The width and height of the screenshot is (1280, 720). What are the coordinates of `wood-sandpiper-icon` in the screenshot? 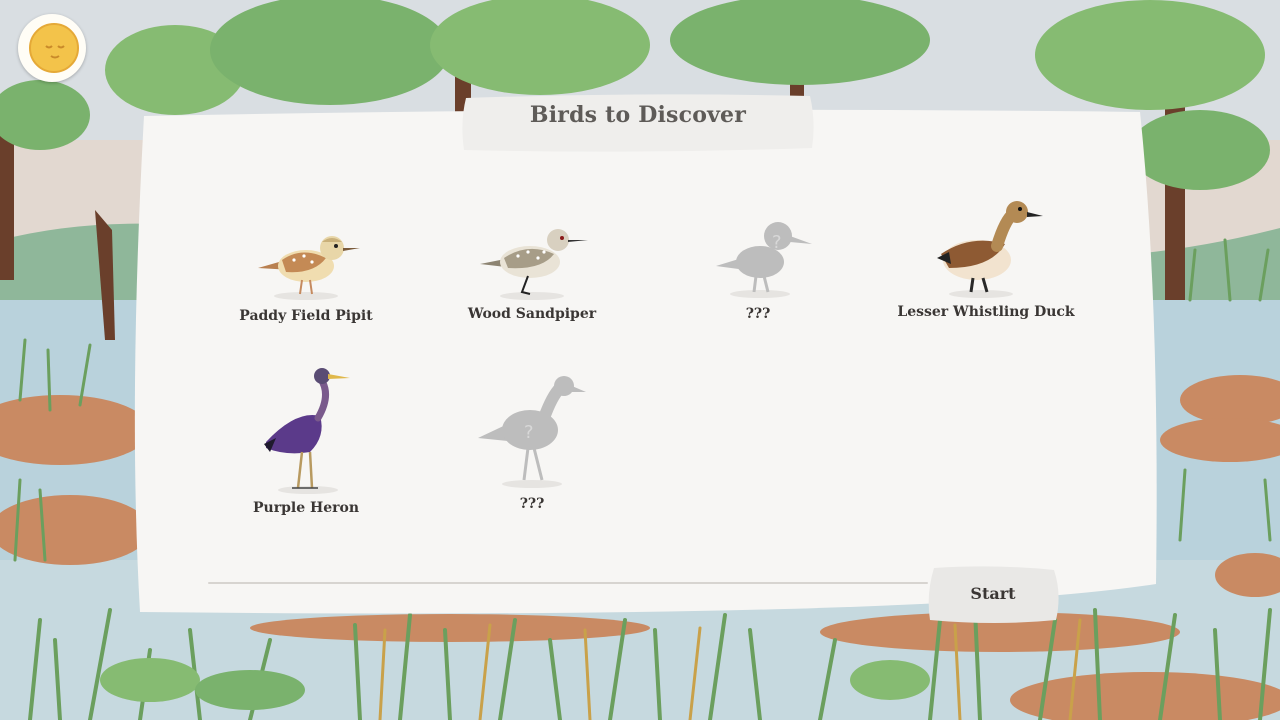 It's located at (534, 264).